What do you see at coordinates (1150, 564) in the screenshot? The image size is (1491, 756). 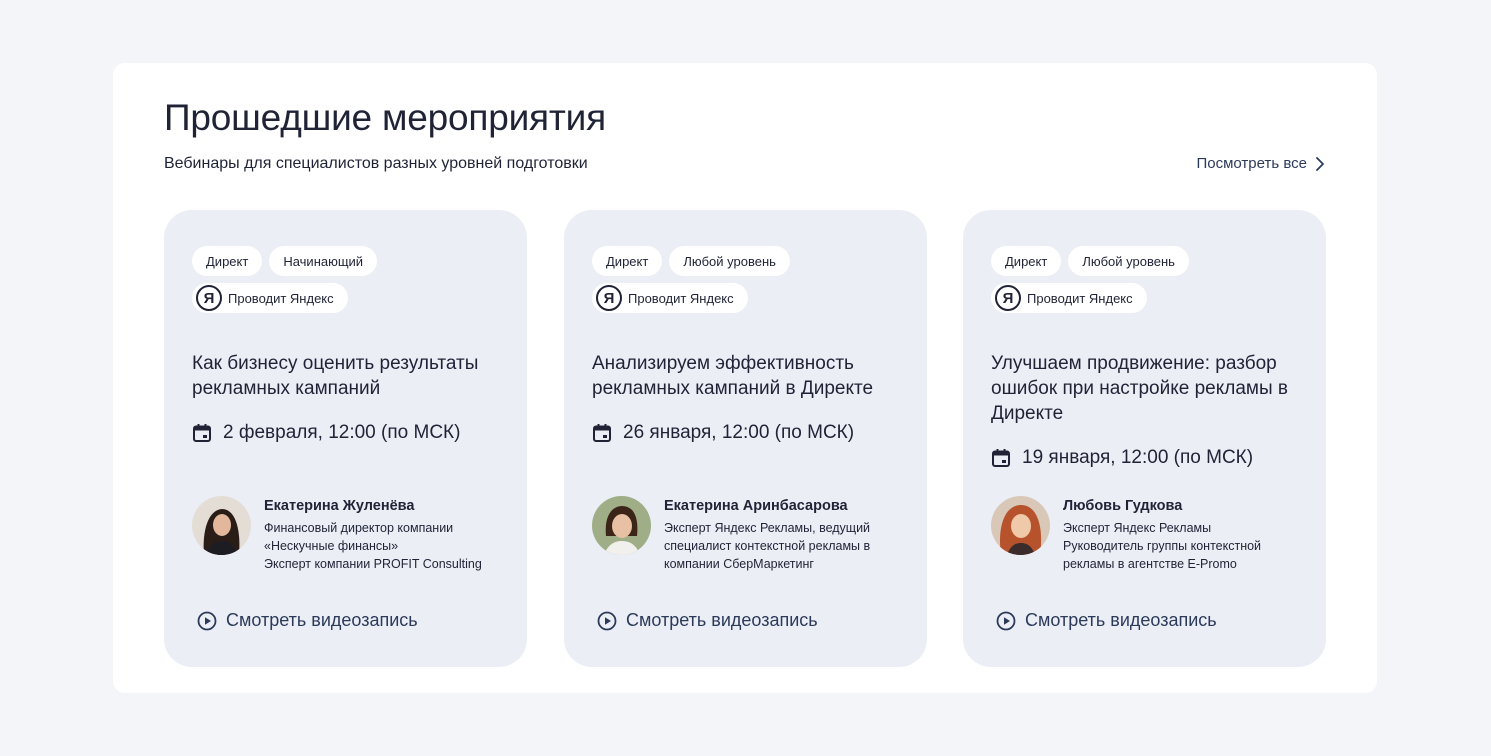 I see `speaker-desc-line: рекламы в агентстве E-Promo` at bounding box center [1150, 564].